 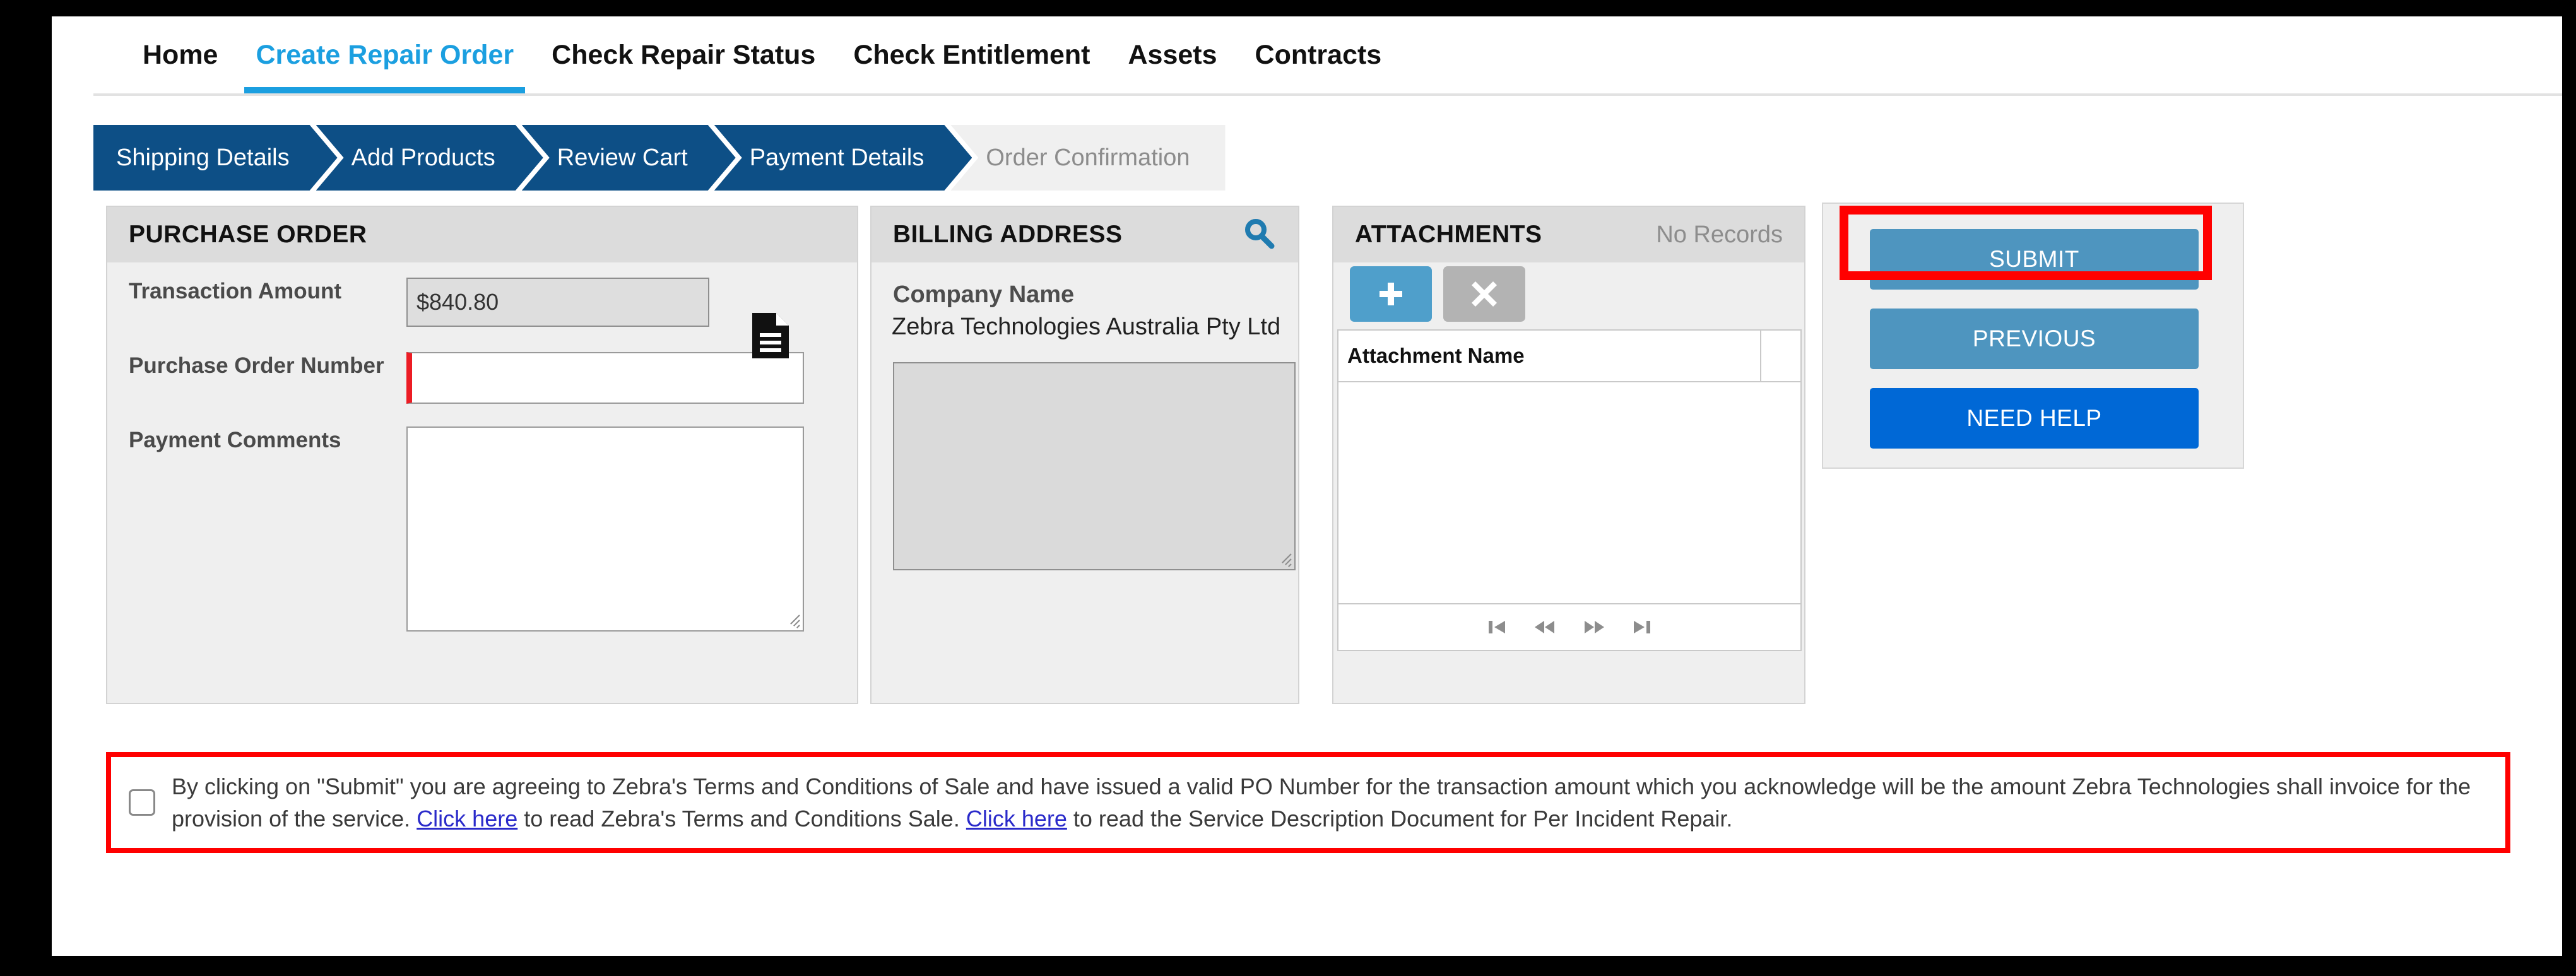 I want to click on nav-tab-check-repair-status: Check Repair Status, so click(x=683, y=54).